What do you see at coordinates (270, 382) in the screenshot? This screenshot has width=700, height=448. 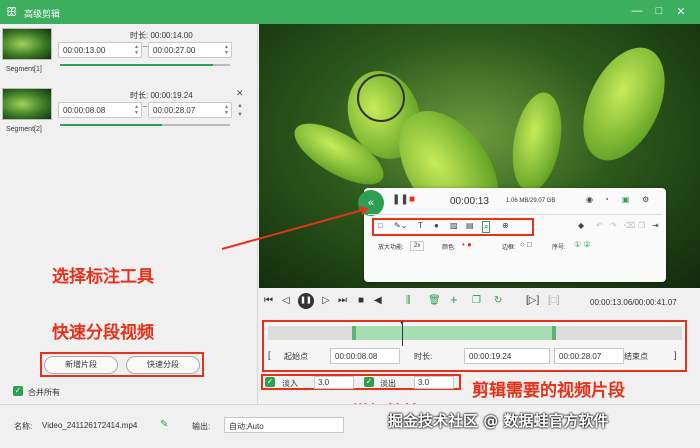 I see `fade-in-checkbox: ✓` at bounding box center [270, 382].